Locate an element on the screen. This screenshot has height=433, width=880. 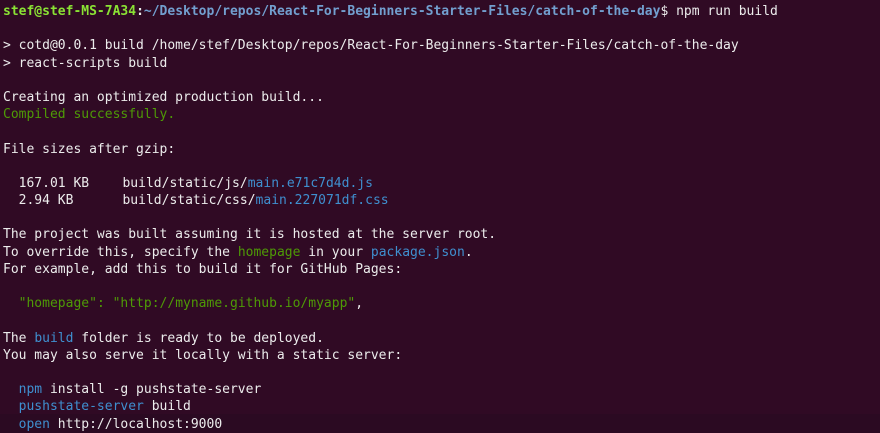
ready-text: folder is ready to be deployed. is located at coordinates (198, 338).